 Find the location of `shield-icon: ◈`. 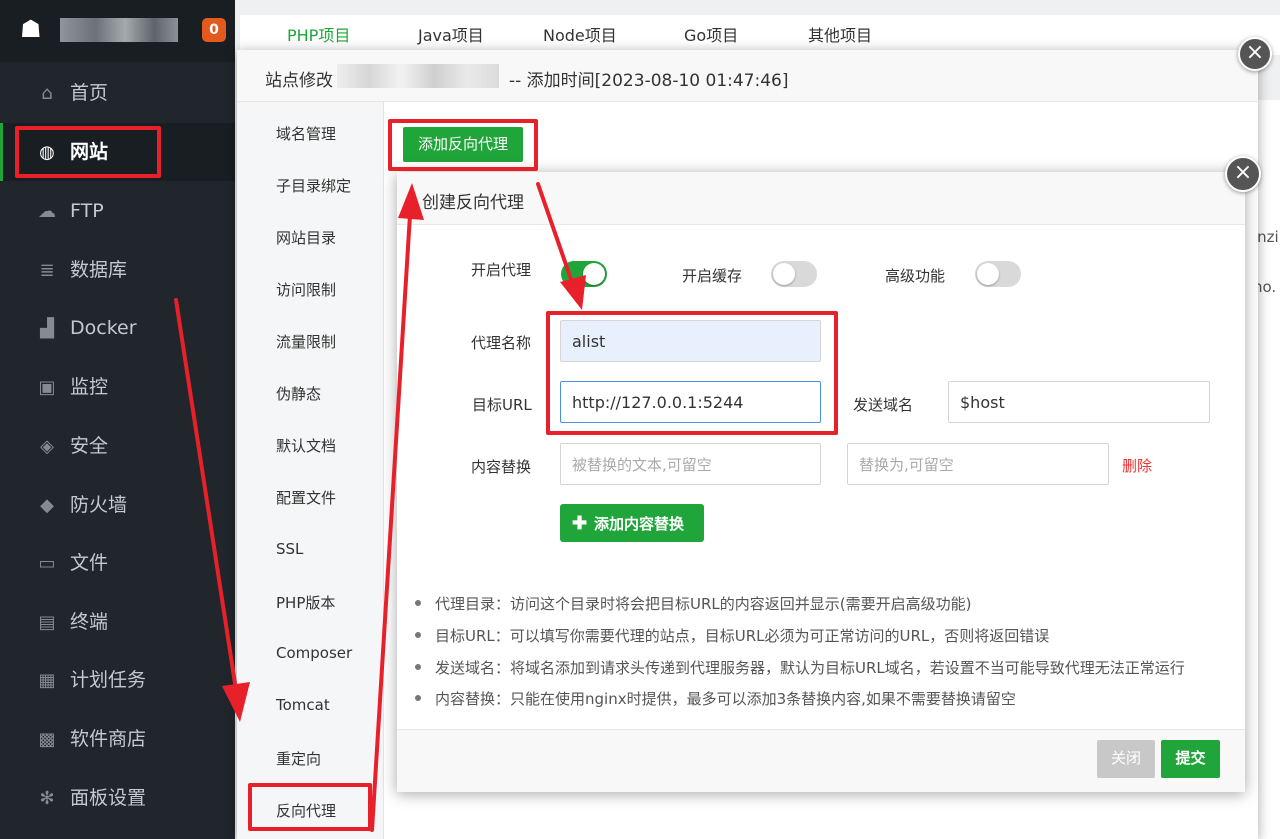

shield-icon: ◈ is located at coordinates (47, 446).